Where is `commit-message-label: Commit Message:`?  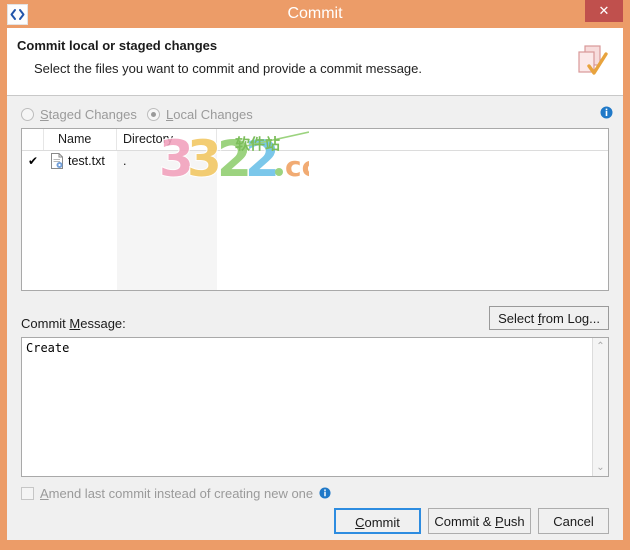 commit-message-label: Commit Message: is located at coordinates (73, 323).